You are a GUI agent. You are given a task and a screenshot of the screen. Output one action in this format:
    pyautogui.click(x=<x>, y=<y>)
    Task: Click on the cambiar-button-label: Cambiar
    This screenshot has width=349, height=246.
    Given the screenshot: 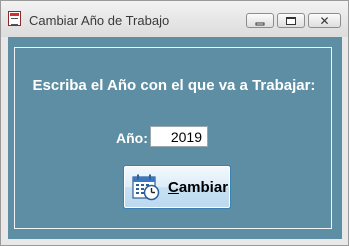 What is the action you would take?
    pyautogui.click(x=198, y=187)
    